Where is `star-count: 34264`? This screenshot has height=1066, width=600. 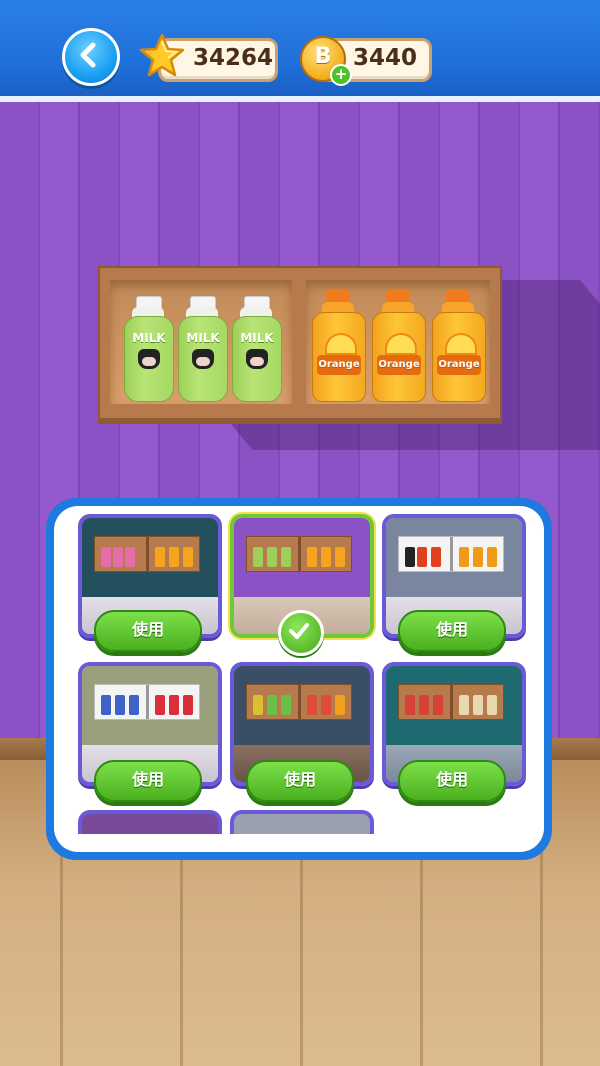 star-count: 34264 is located at coordinates (233, 58).